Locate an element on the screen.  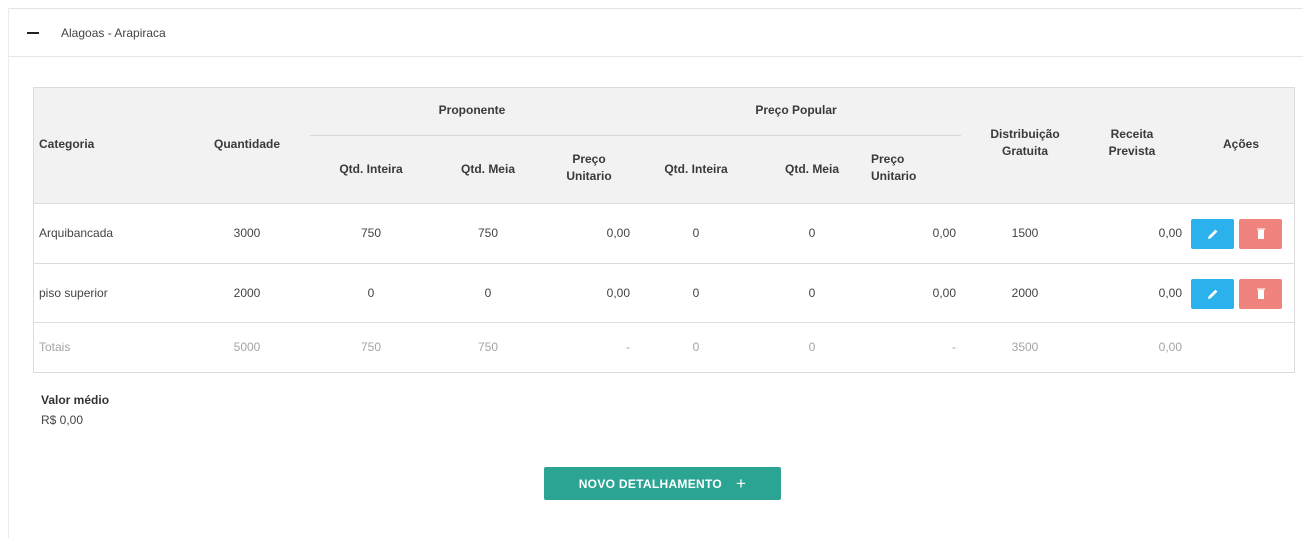
header-preco-popular: Preço Popular is located at coordinates (796, 110).